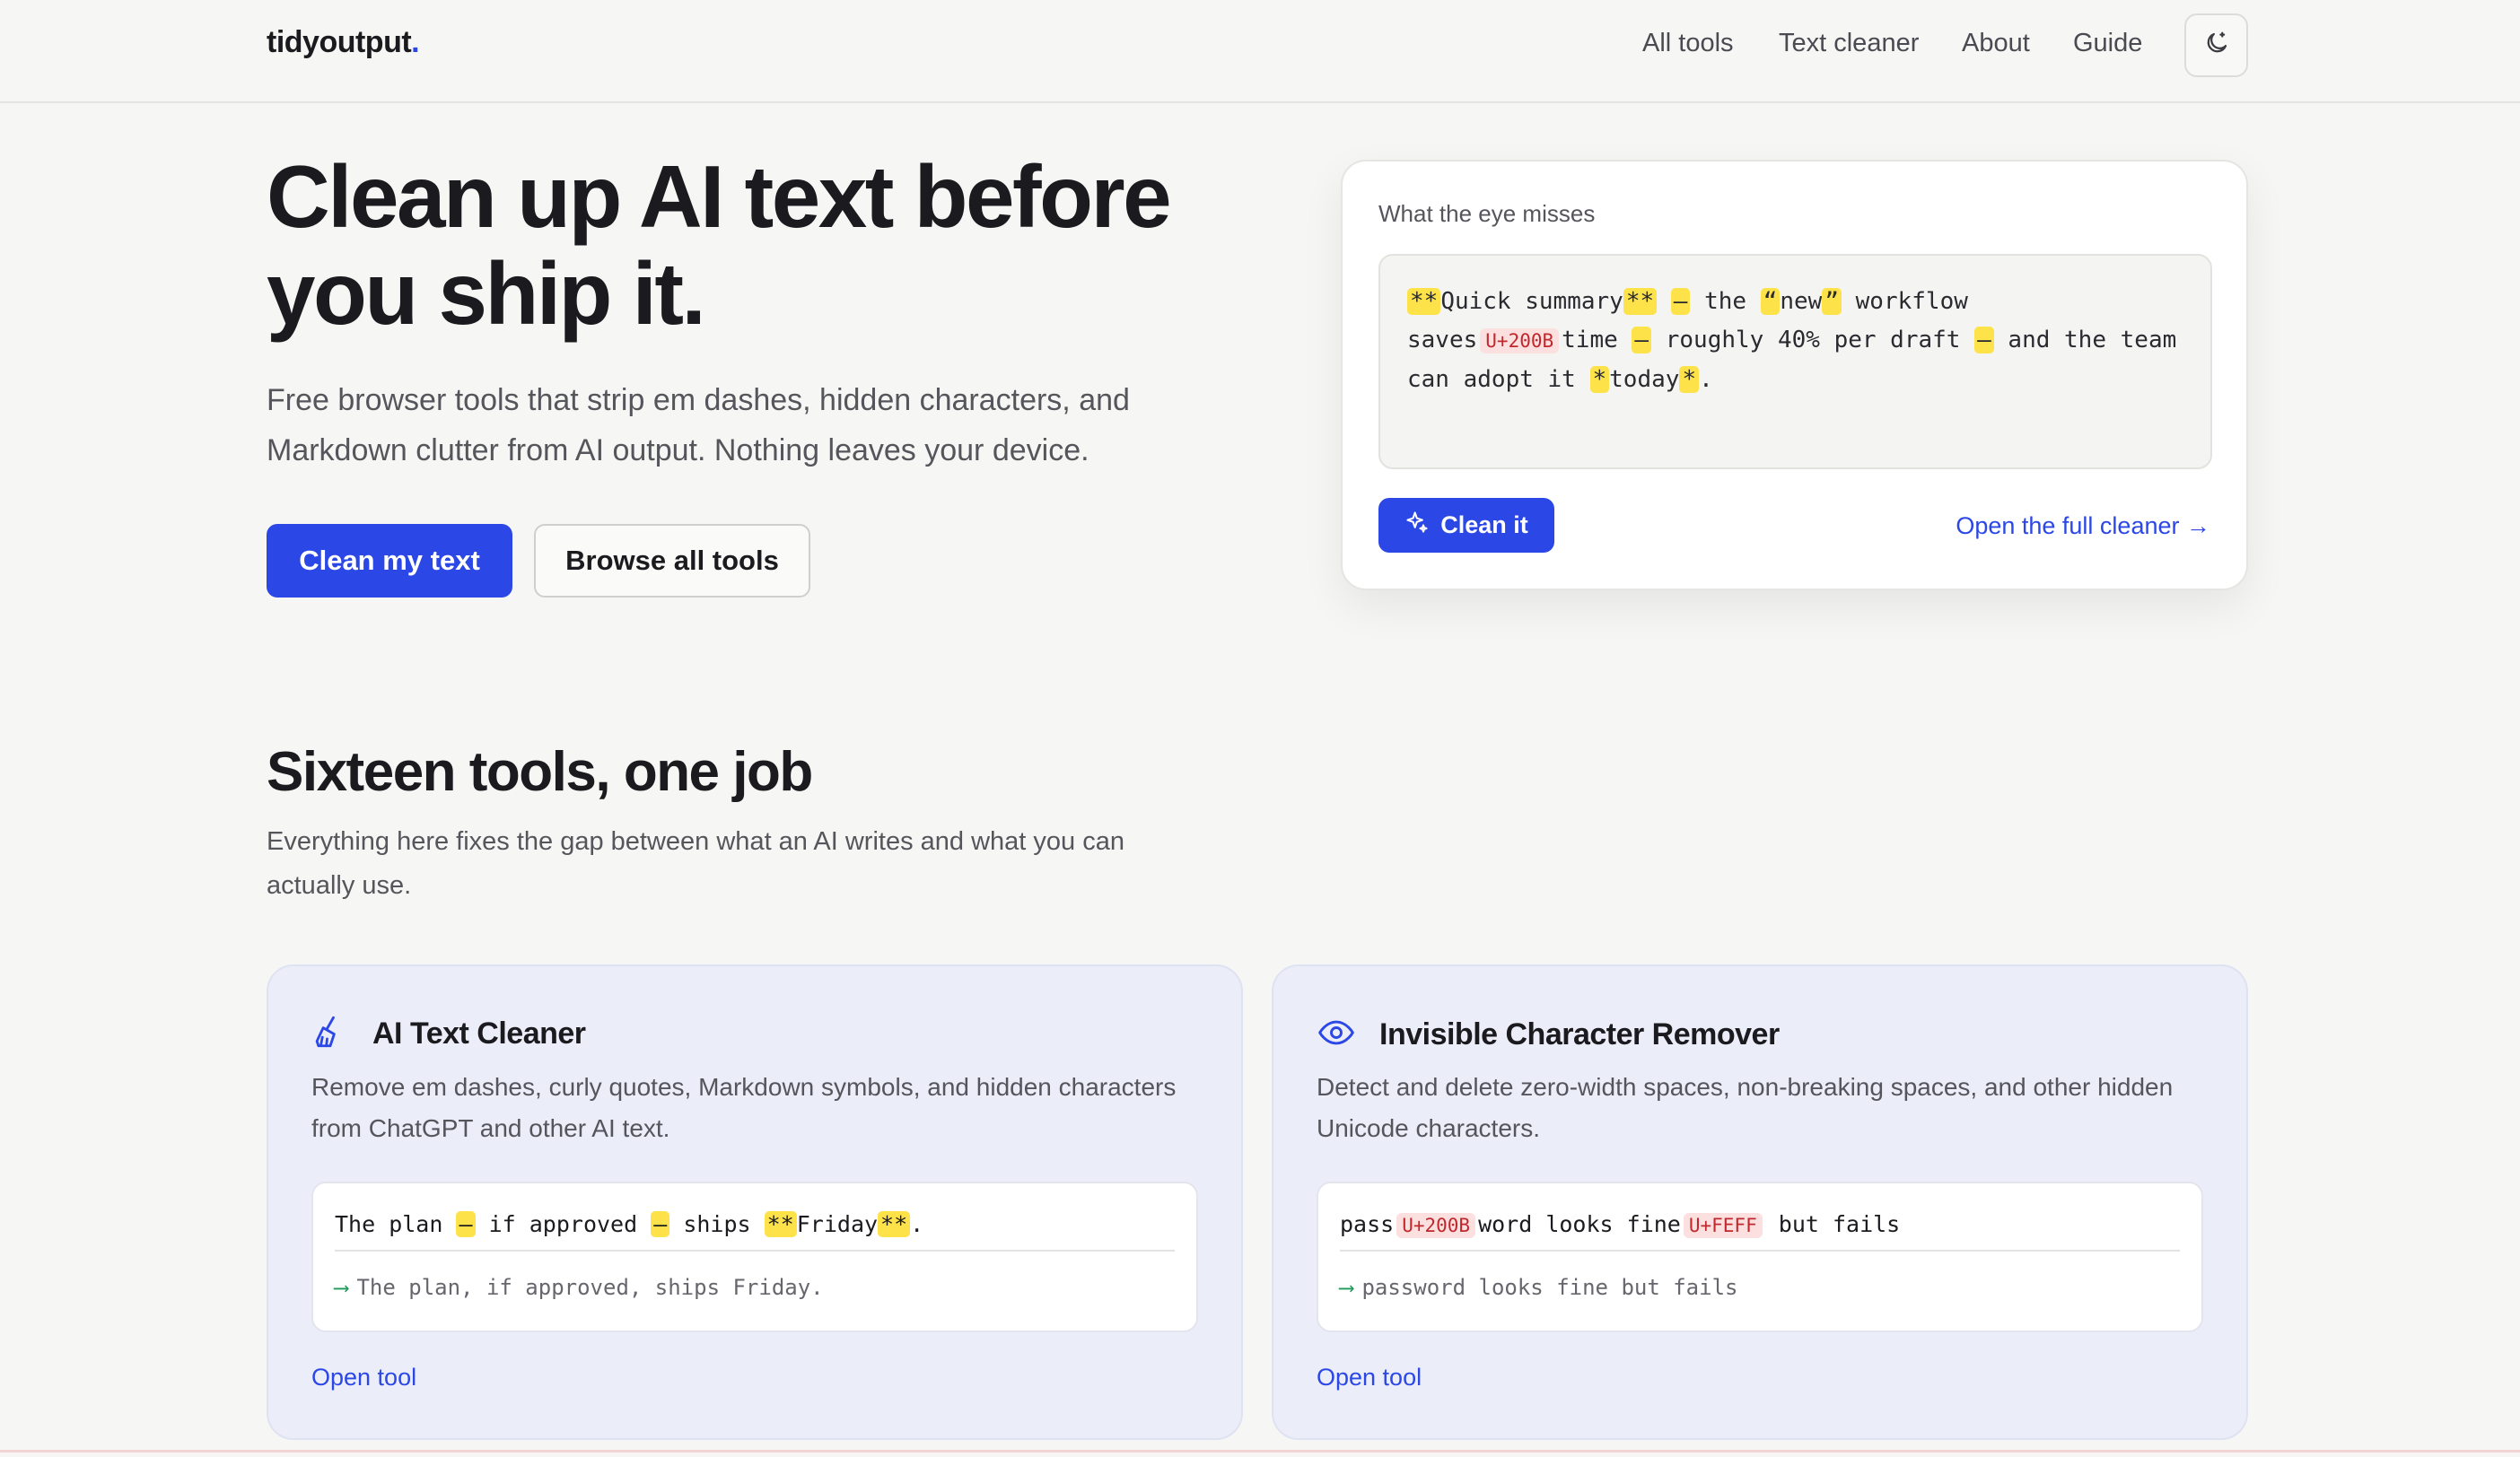  I want to click on clean-it-label: Clean it, so click(1484, 524).